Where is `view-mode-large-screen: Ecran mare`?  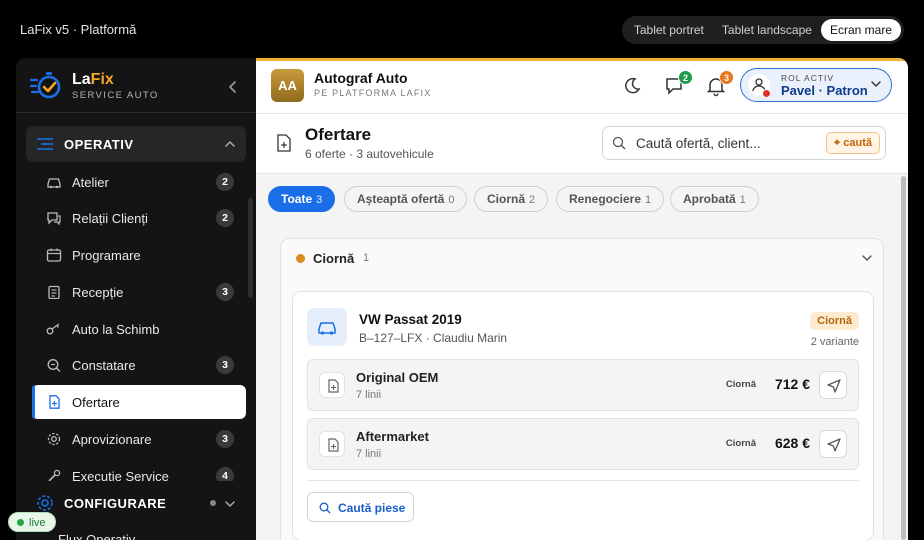
view-mode-large-screen: Ecran mare is located at coordinates (860, 30).